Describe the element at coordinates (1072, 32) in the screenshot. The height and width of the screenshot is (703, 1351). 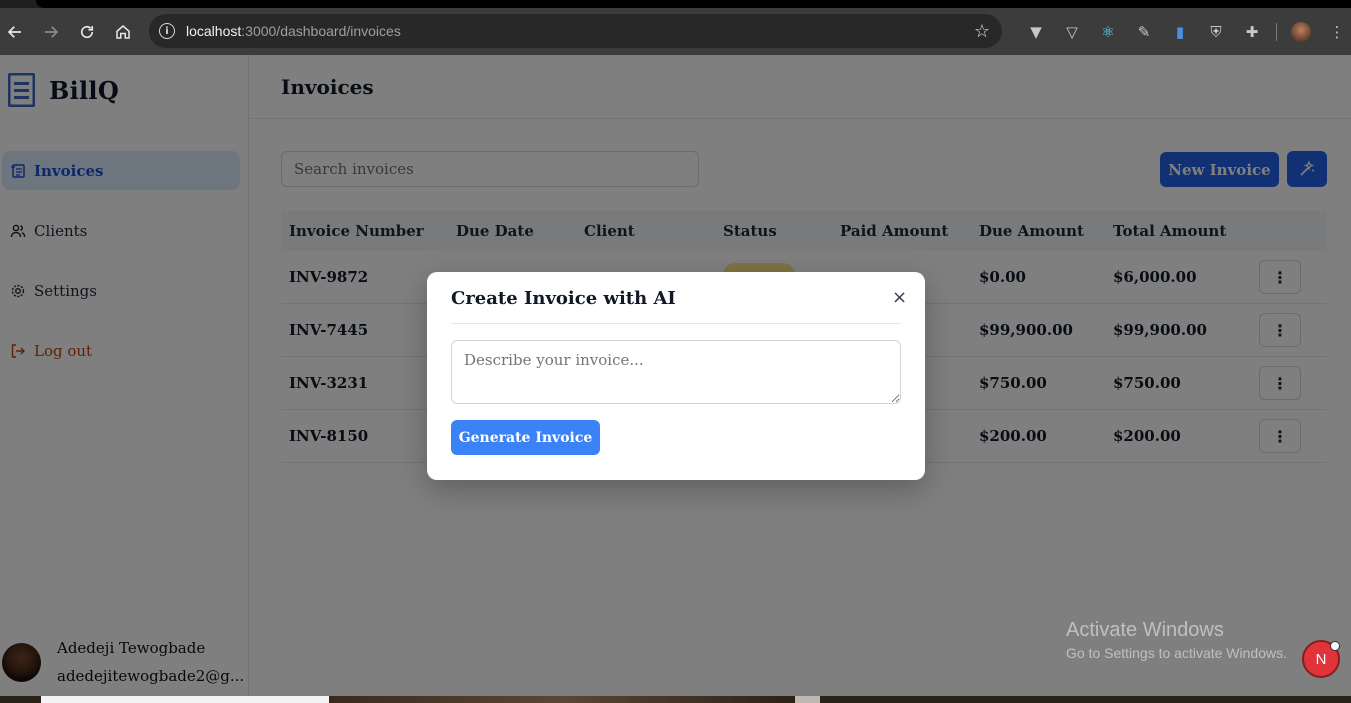
I see `vue-devtools-alt-icon: ▽` at that location.